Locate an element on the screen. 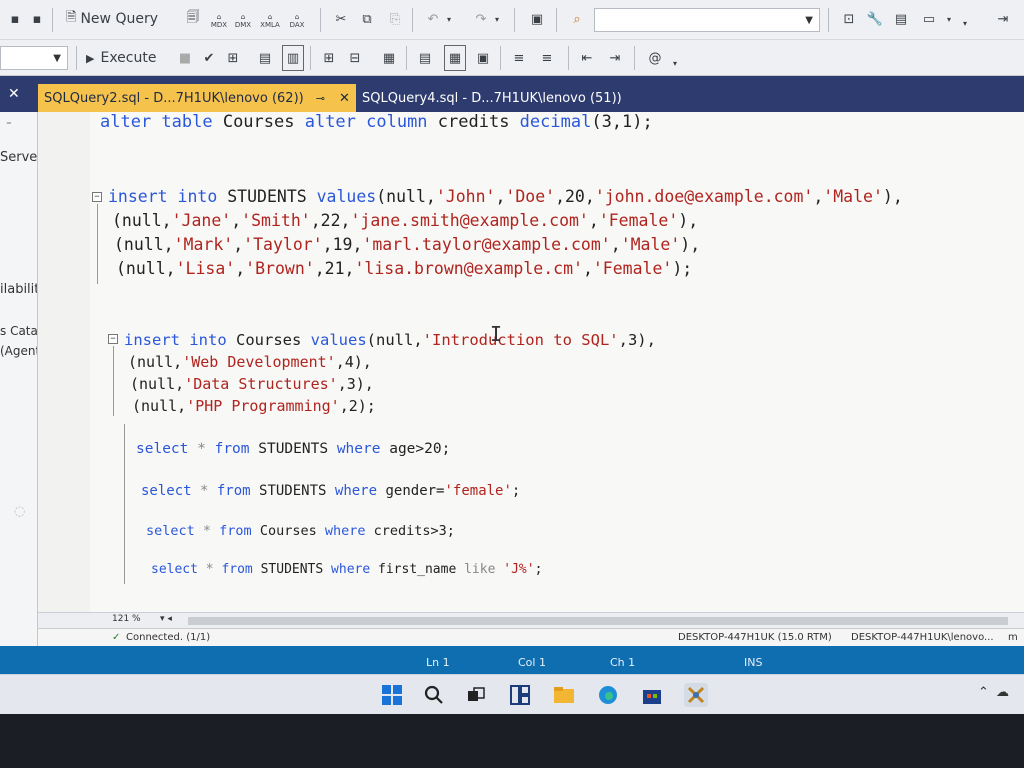  find-icon: ⌕ is located at coordinates (577, 19).